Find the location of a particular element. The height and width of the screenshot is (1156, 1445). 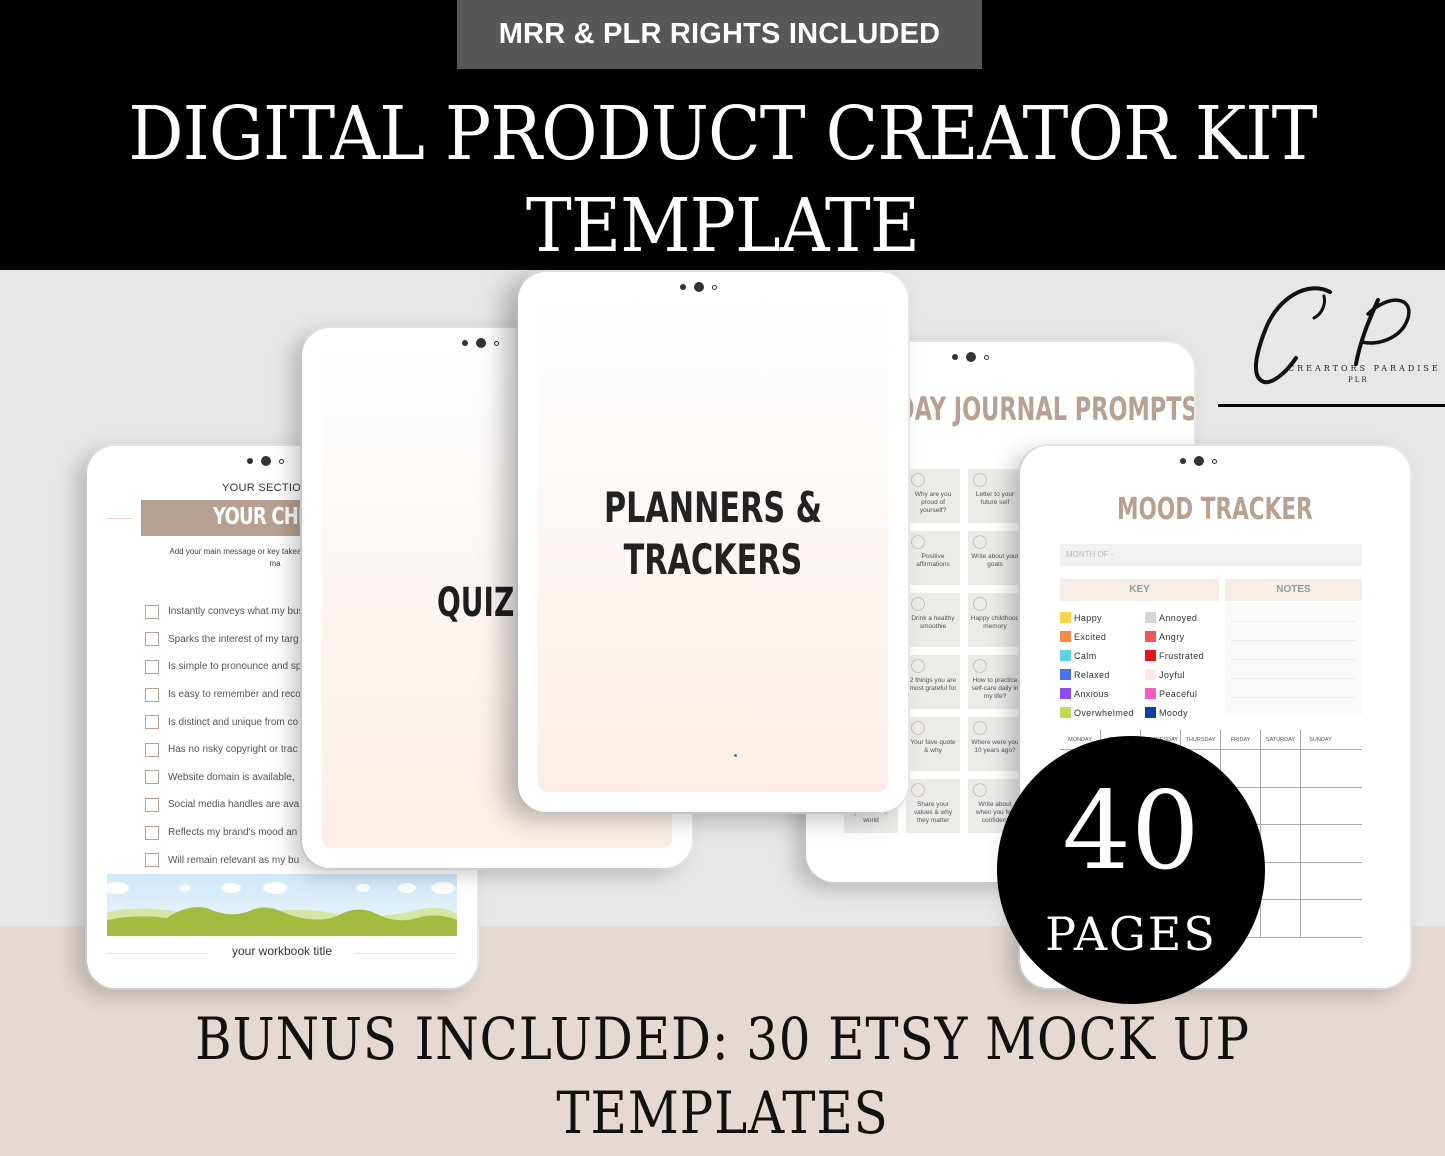

brand-logo: CREARTORS PARADISE PLR is located at coordinates (1331, 344).